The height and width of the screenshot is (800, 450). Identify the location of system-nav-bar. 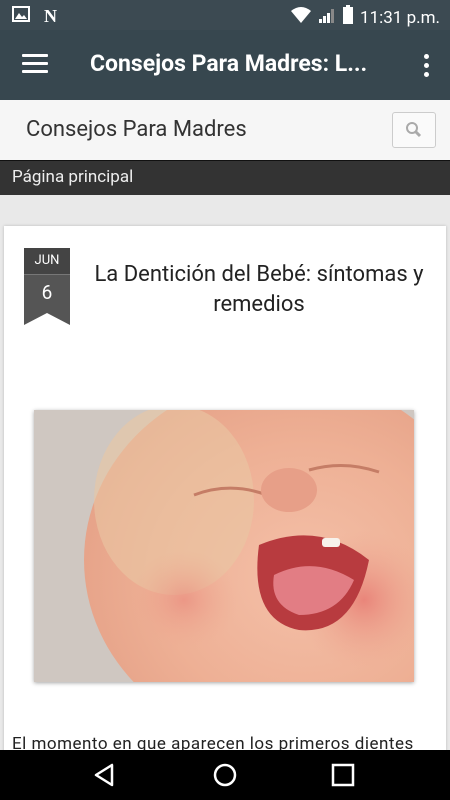
(225, 775).